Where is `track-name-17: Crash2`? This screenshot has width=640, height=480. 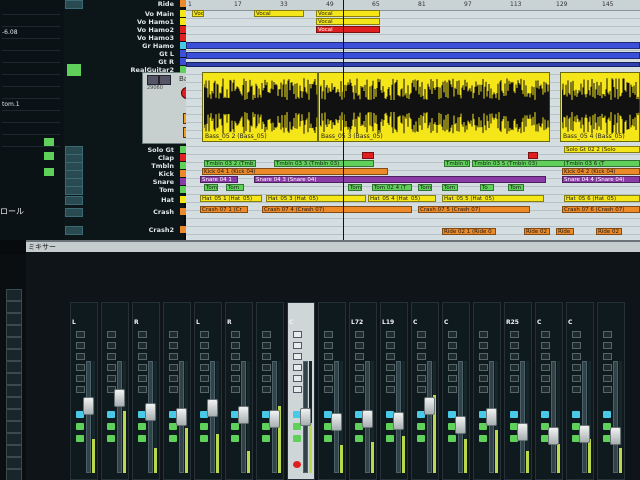 track-name-17: Crash2 is located at coordinates (134, 230).